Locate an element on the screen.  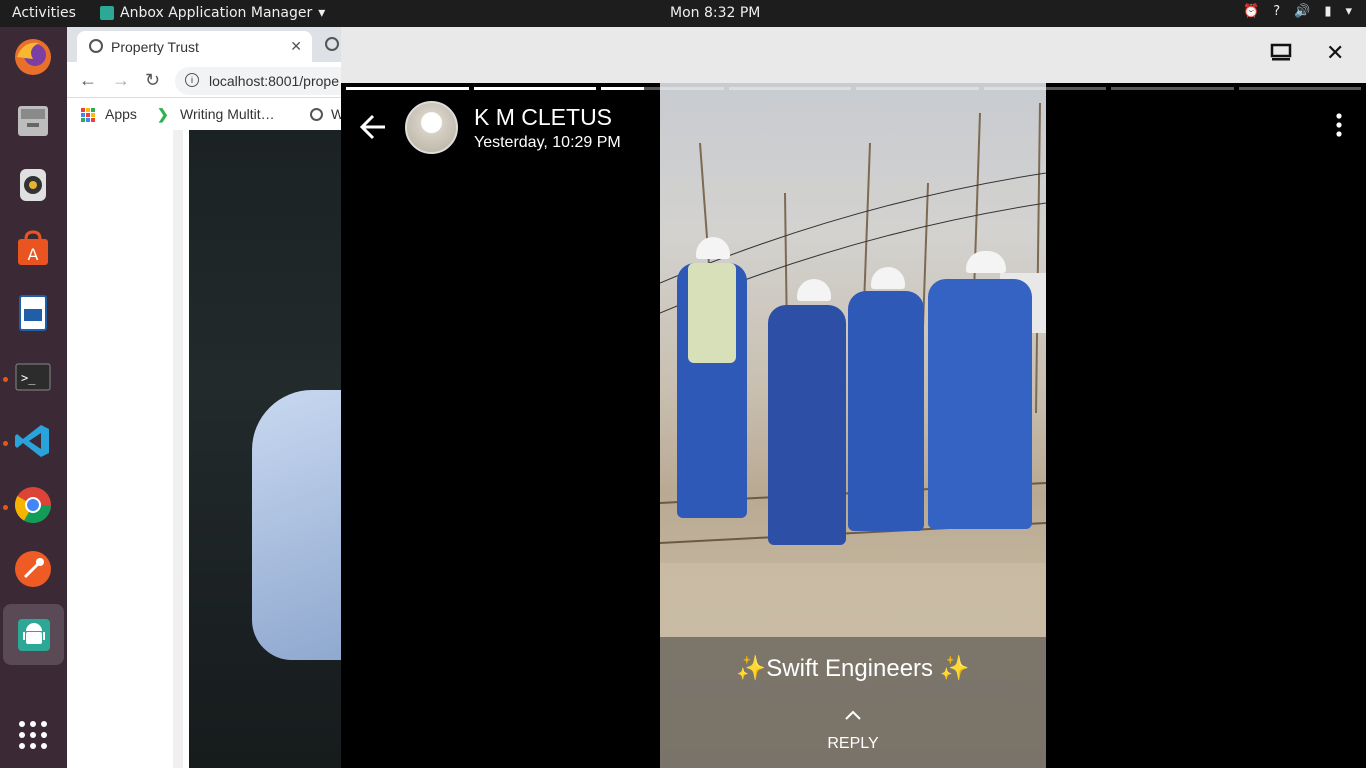
back-arrow-icon is located at coordinates (373, 130).